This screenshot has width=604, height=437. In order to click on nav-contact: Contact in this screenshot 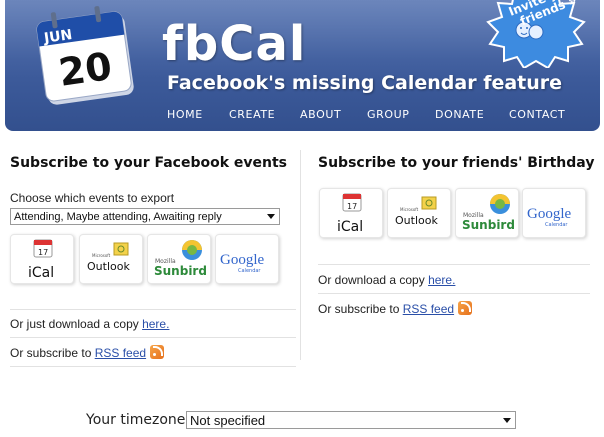, I will do `click(537, 114)`.